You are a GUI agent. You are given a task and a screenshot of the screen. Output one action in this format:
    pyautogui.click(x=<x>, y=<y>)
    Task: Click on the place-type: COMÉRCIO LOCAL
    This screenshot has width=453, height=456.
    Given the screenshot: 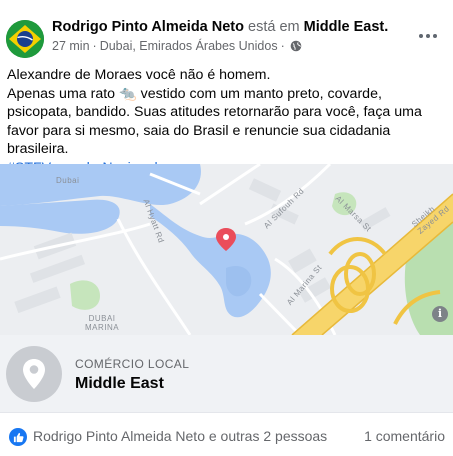 What is the action you would take?
    pyautogui.click(x=132, y=364)
    